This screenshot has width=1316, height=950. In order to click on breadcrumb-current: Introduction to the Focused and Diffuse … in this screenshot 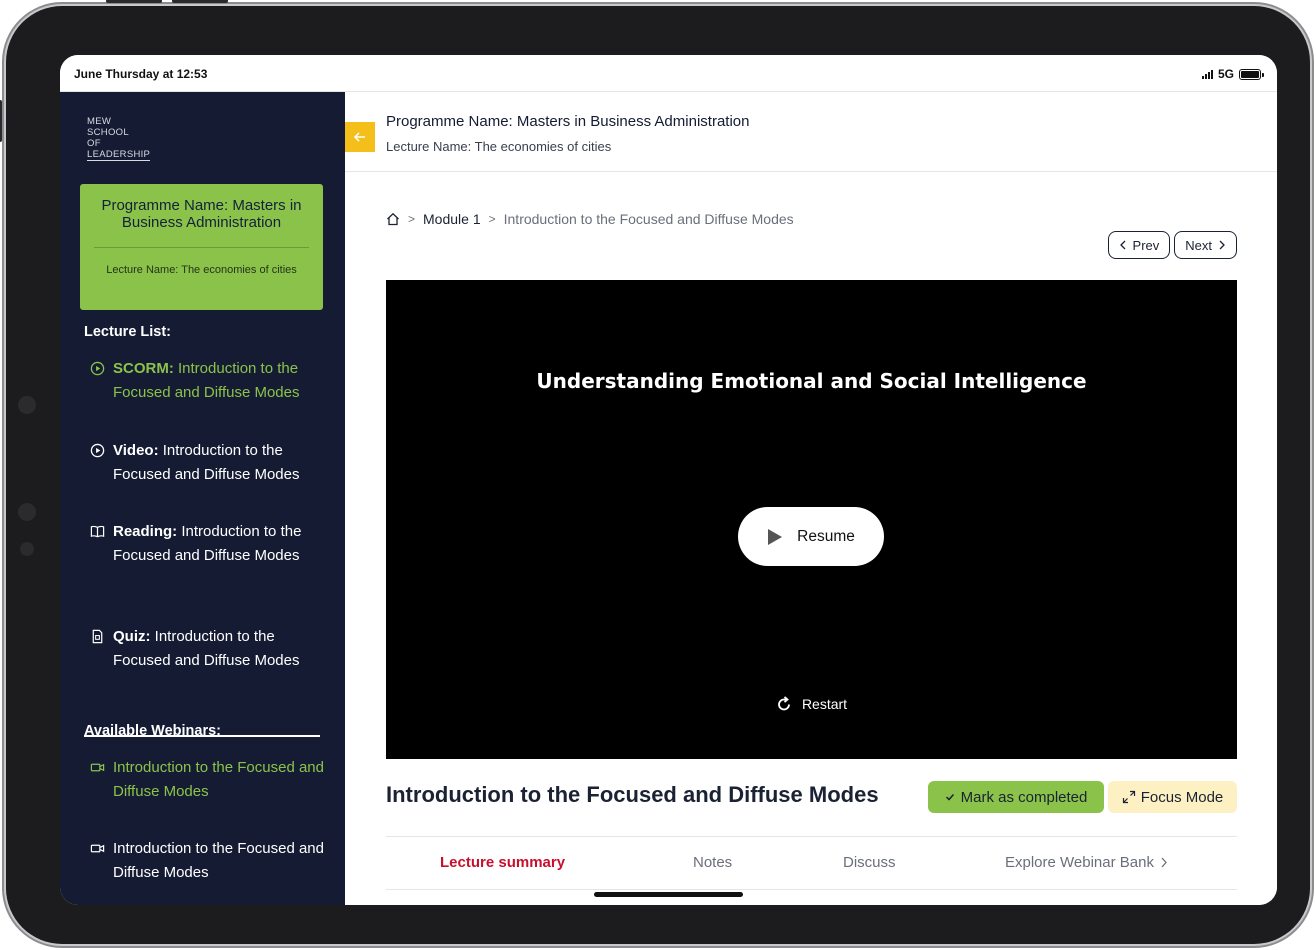, I will do `click(648, 219)`.